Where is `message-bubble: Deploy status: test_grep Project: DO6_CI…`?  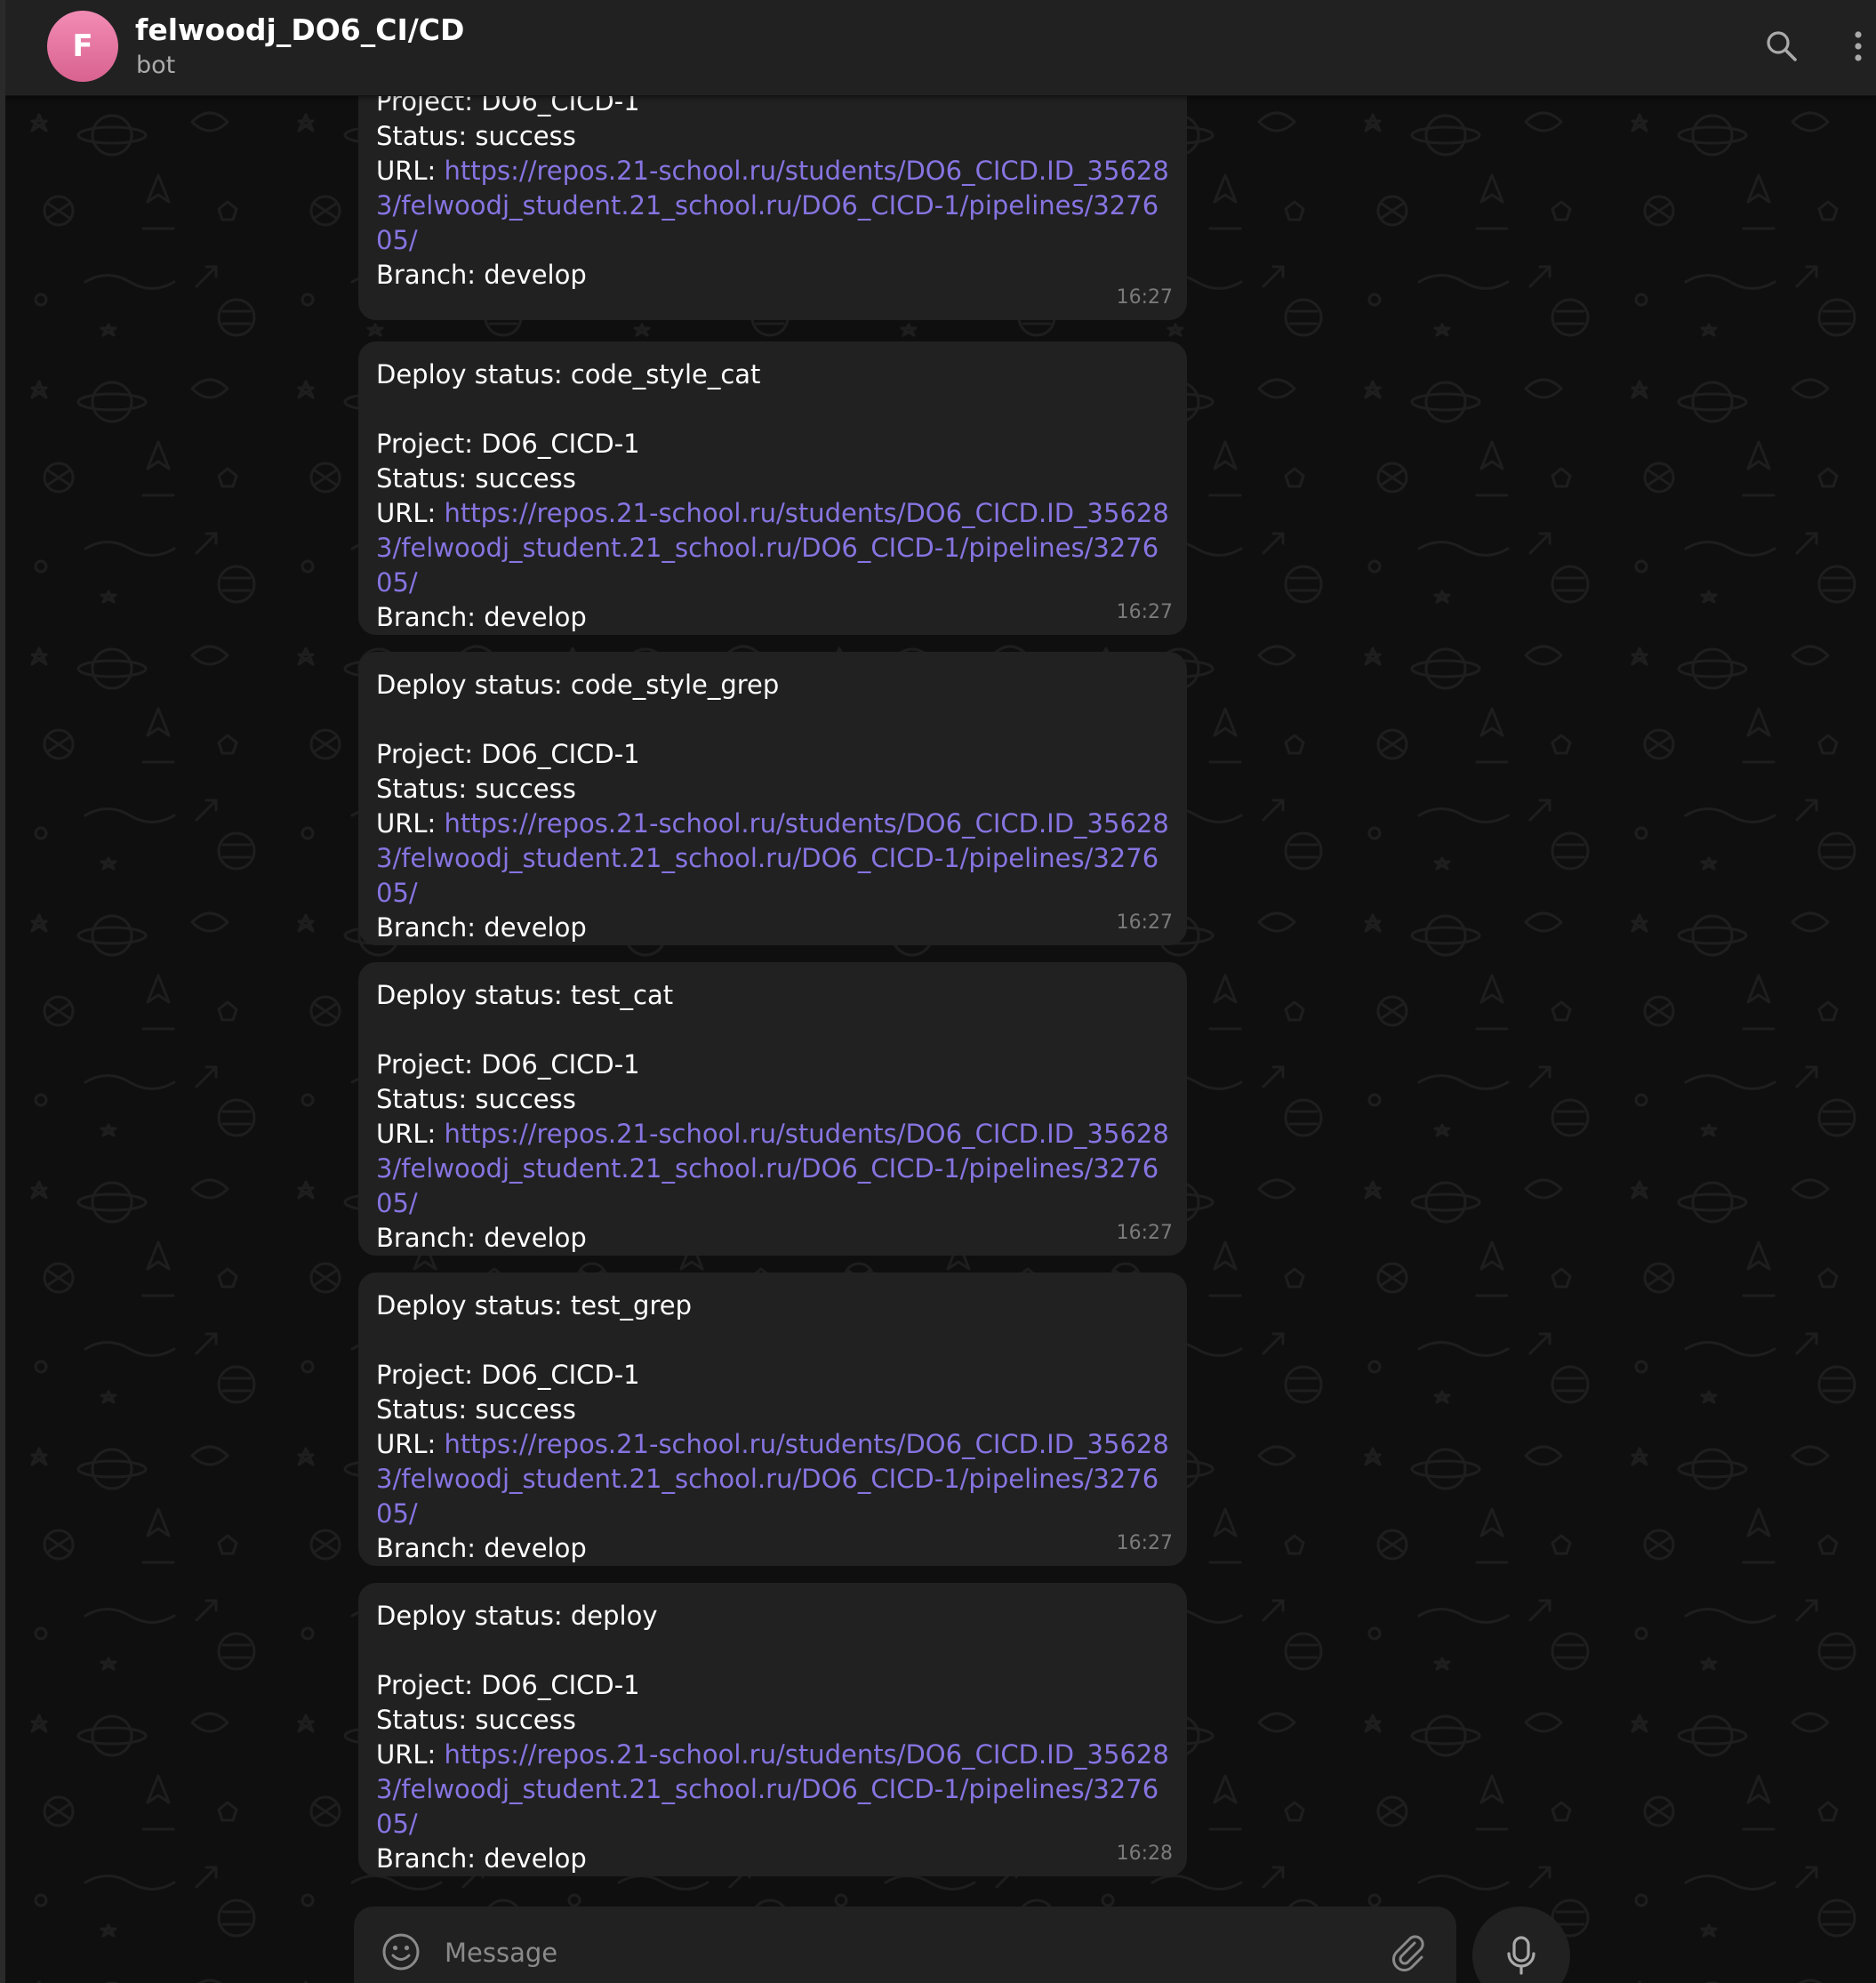 message-bubble: Deploy status: test_grep Project: DO6_CI… is located at coordinates (773, 1419).